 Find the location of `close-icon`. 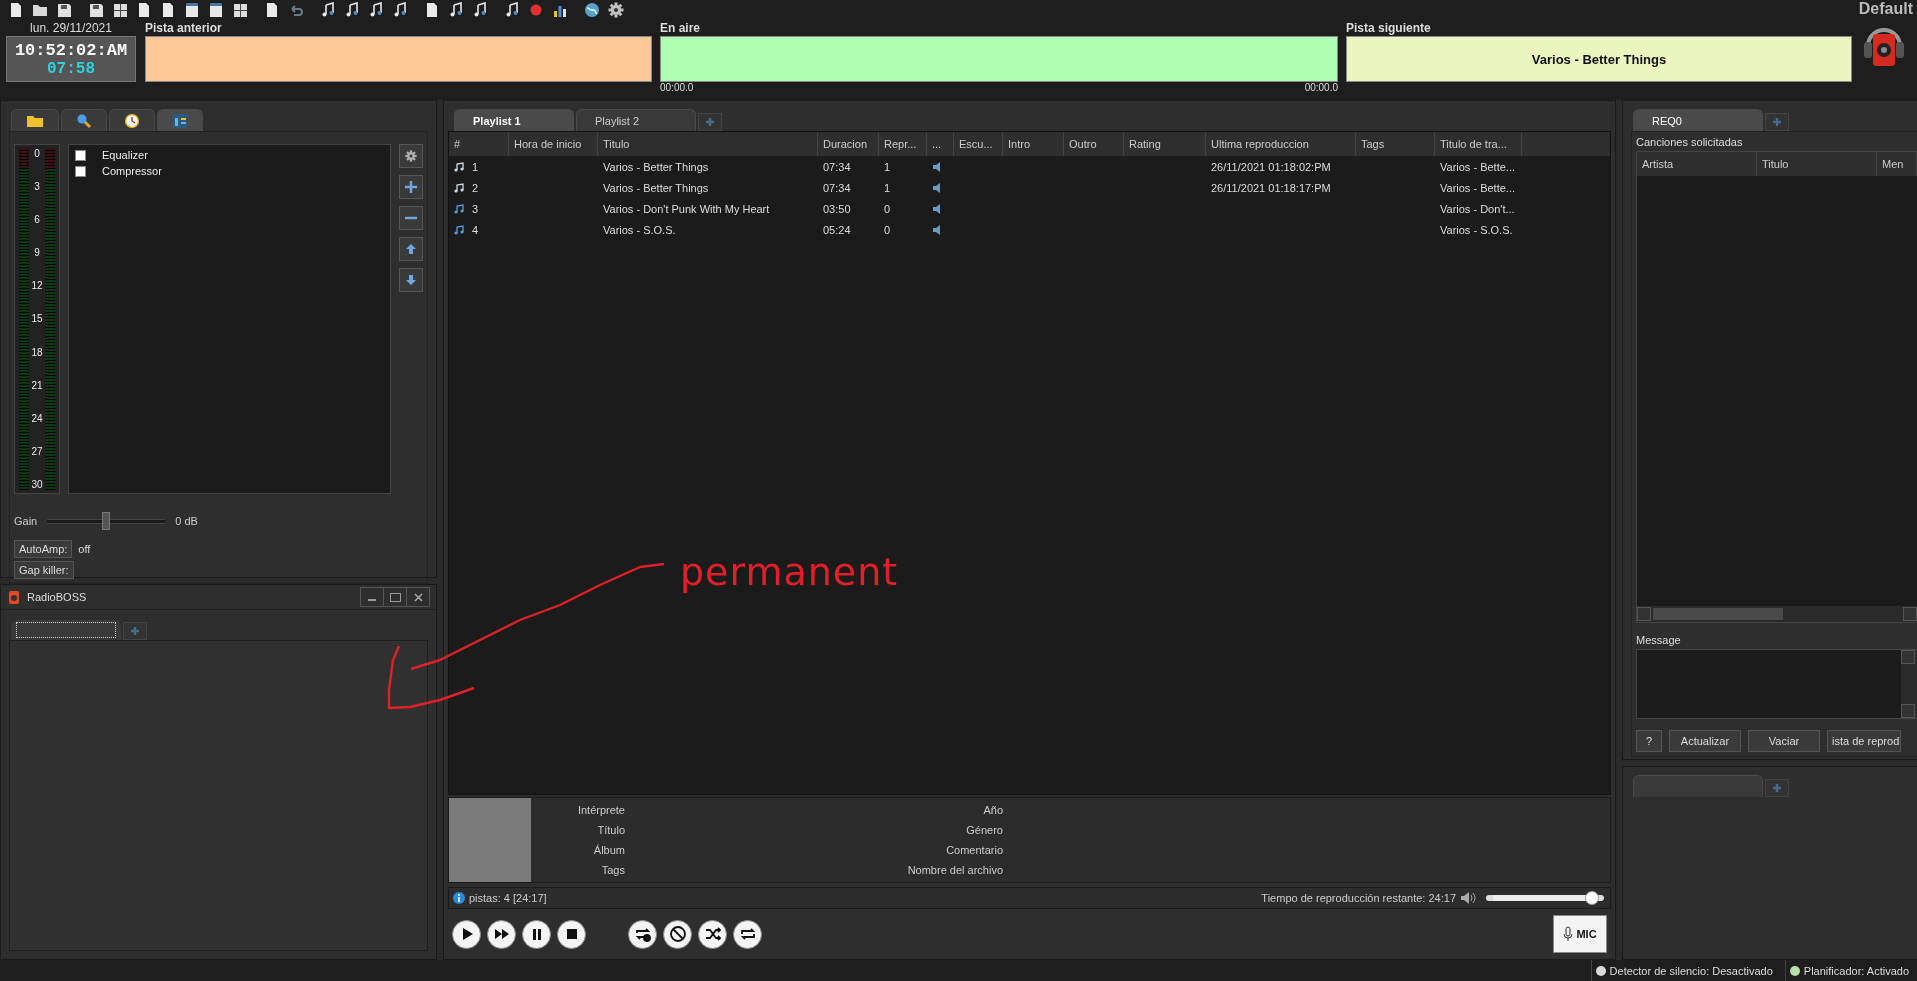

close-icon is located at coordinates (418, 597).